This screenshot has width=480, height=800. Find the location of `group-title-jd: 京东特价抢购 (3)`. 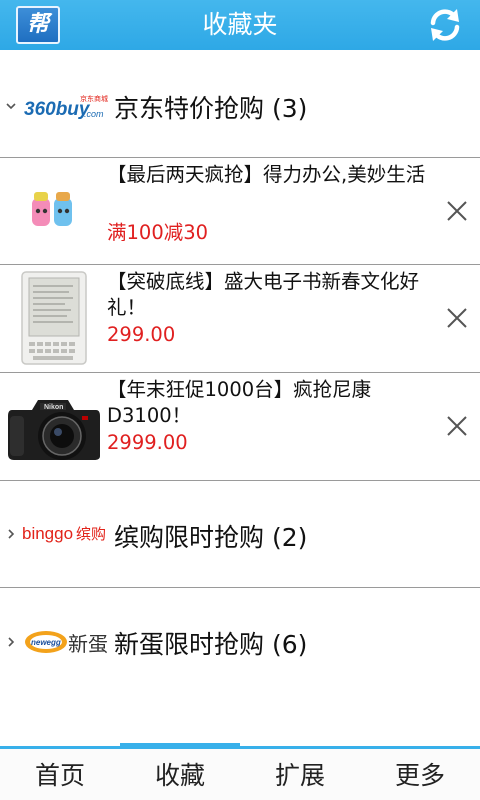

group-title-jd: 京东特价抢购 (3) is located at coordinates (211, 108).